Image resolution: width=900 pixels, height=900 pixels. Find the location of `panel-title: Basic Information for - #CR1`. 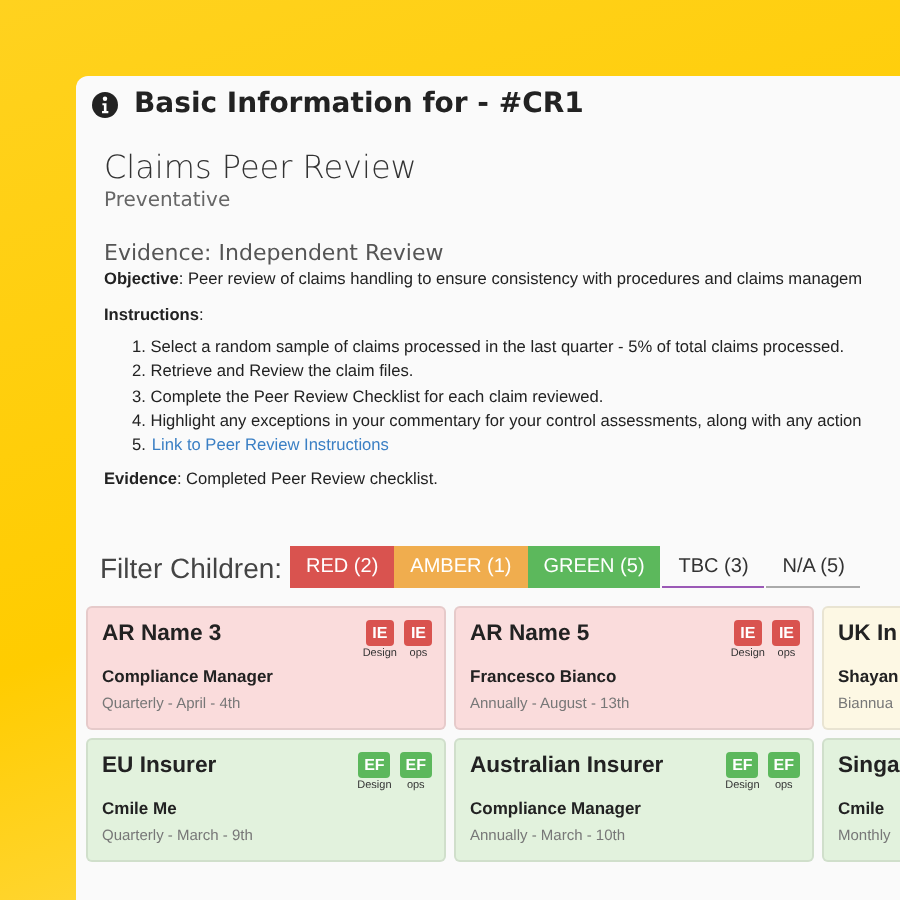

panel-title: Basic Information for - #CR1 is located at coordinates (359, 104).